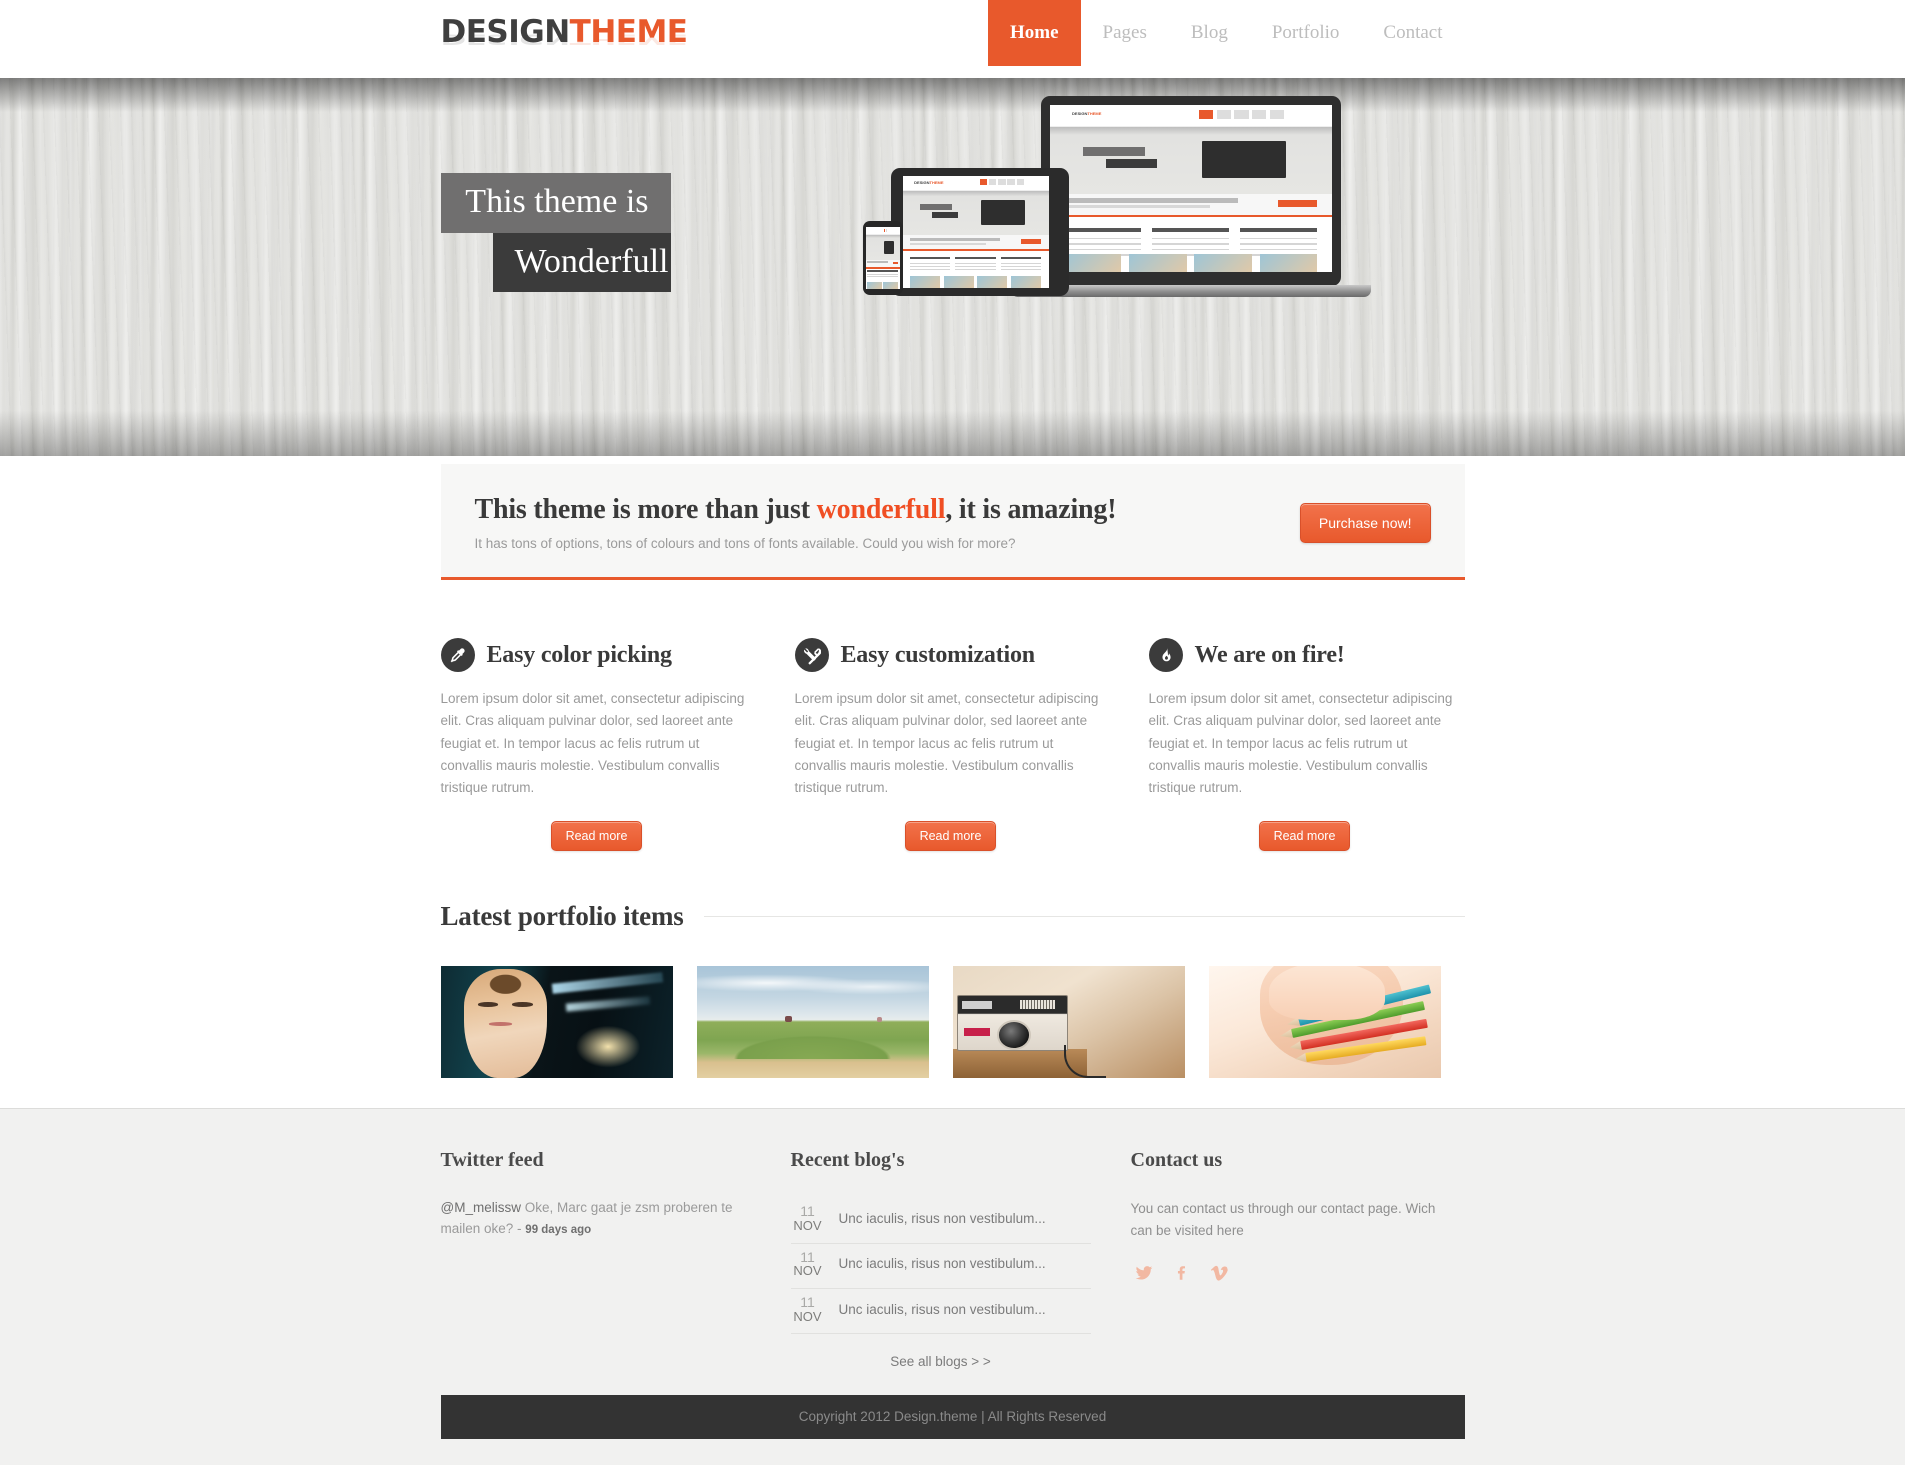  What do you see at coordinates (1125, 33) in the screenshot?
I see `nav-item-pages: Pages` at bounding box center [1125, 33].